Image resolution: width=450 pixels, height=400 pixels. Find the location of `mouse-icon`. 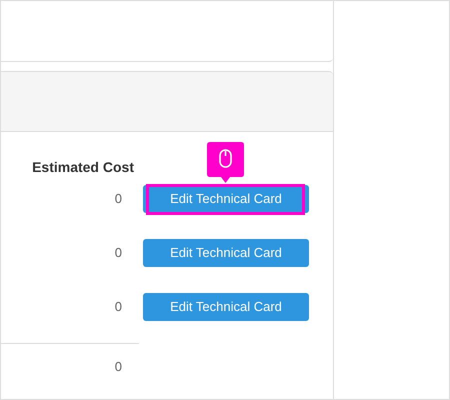

mouse-icon is located at coordinates (225, 158).